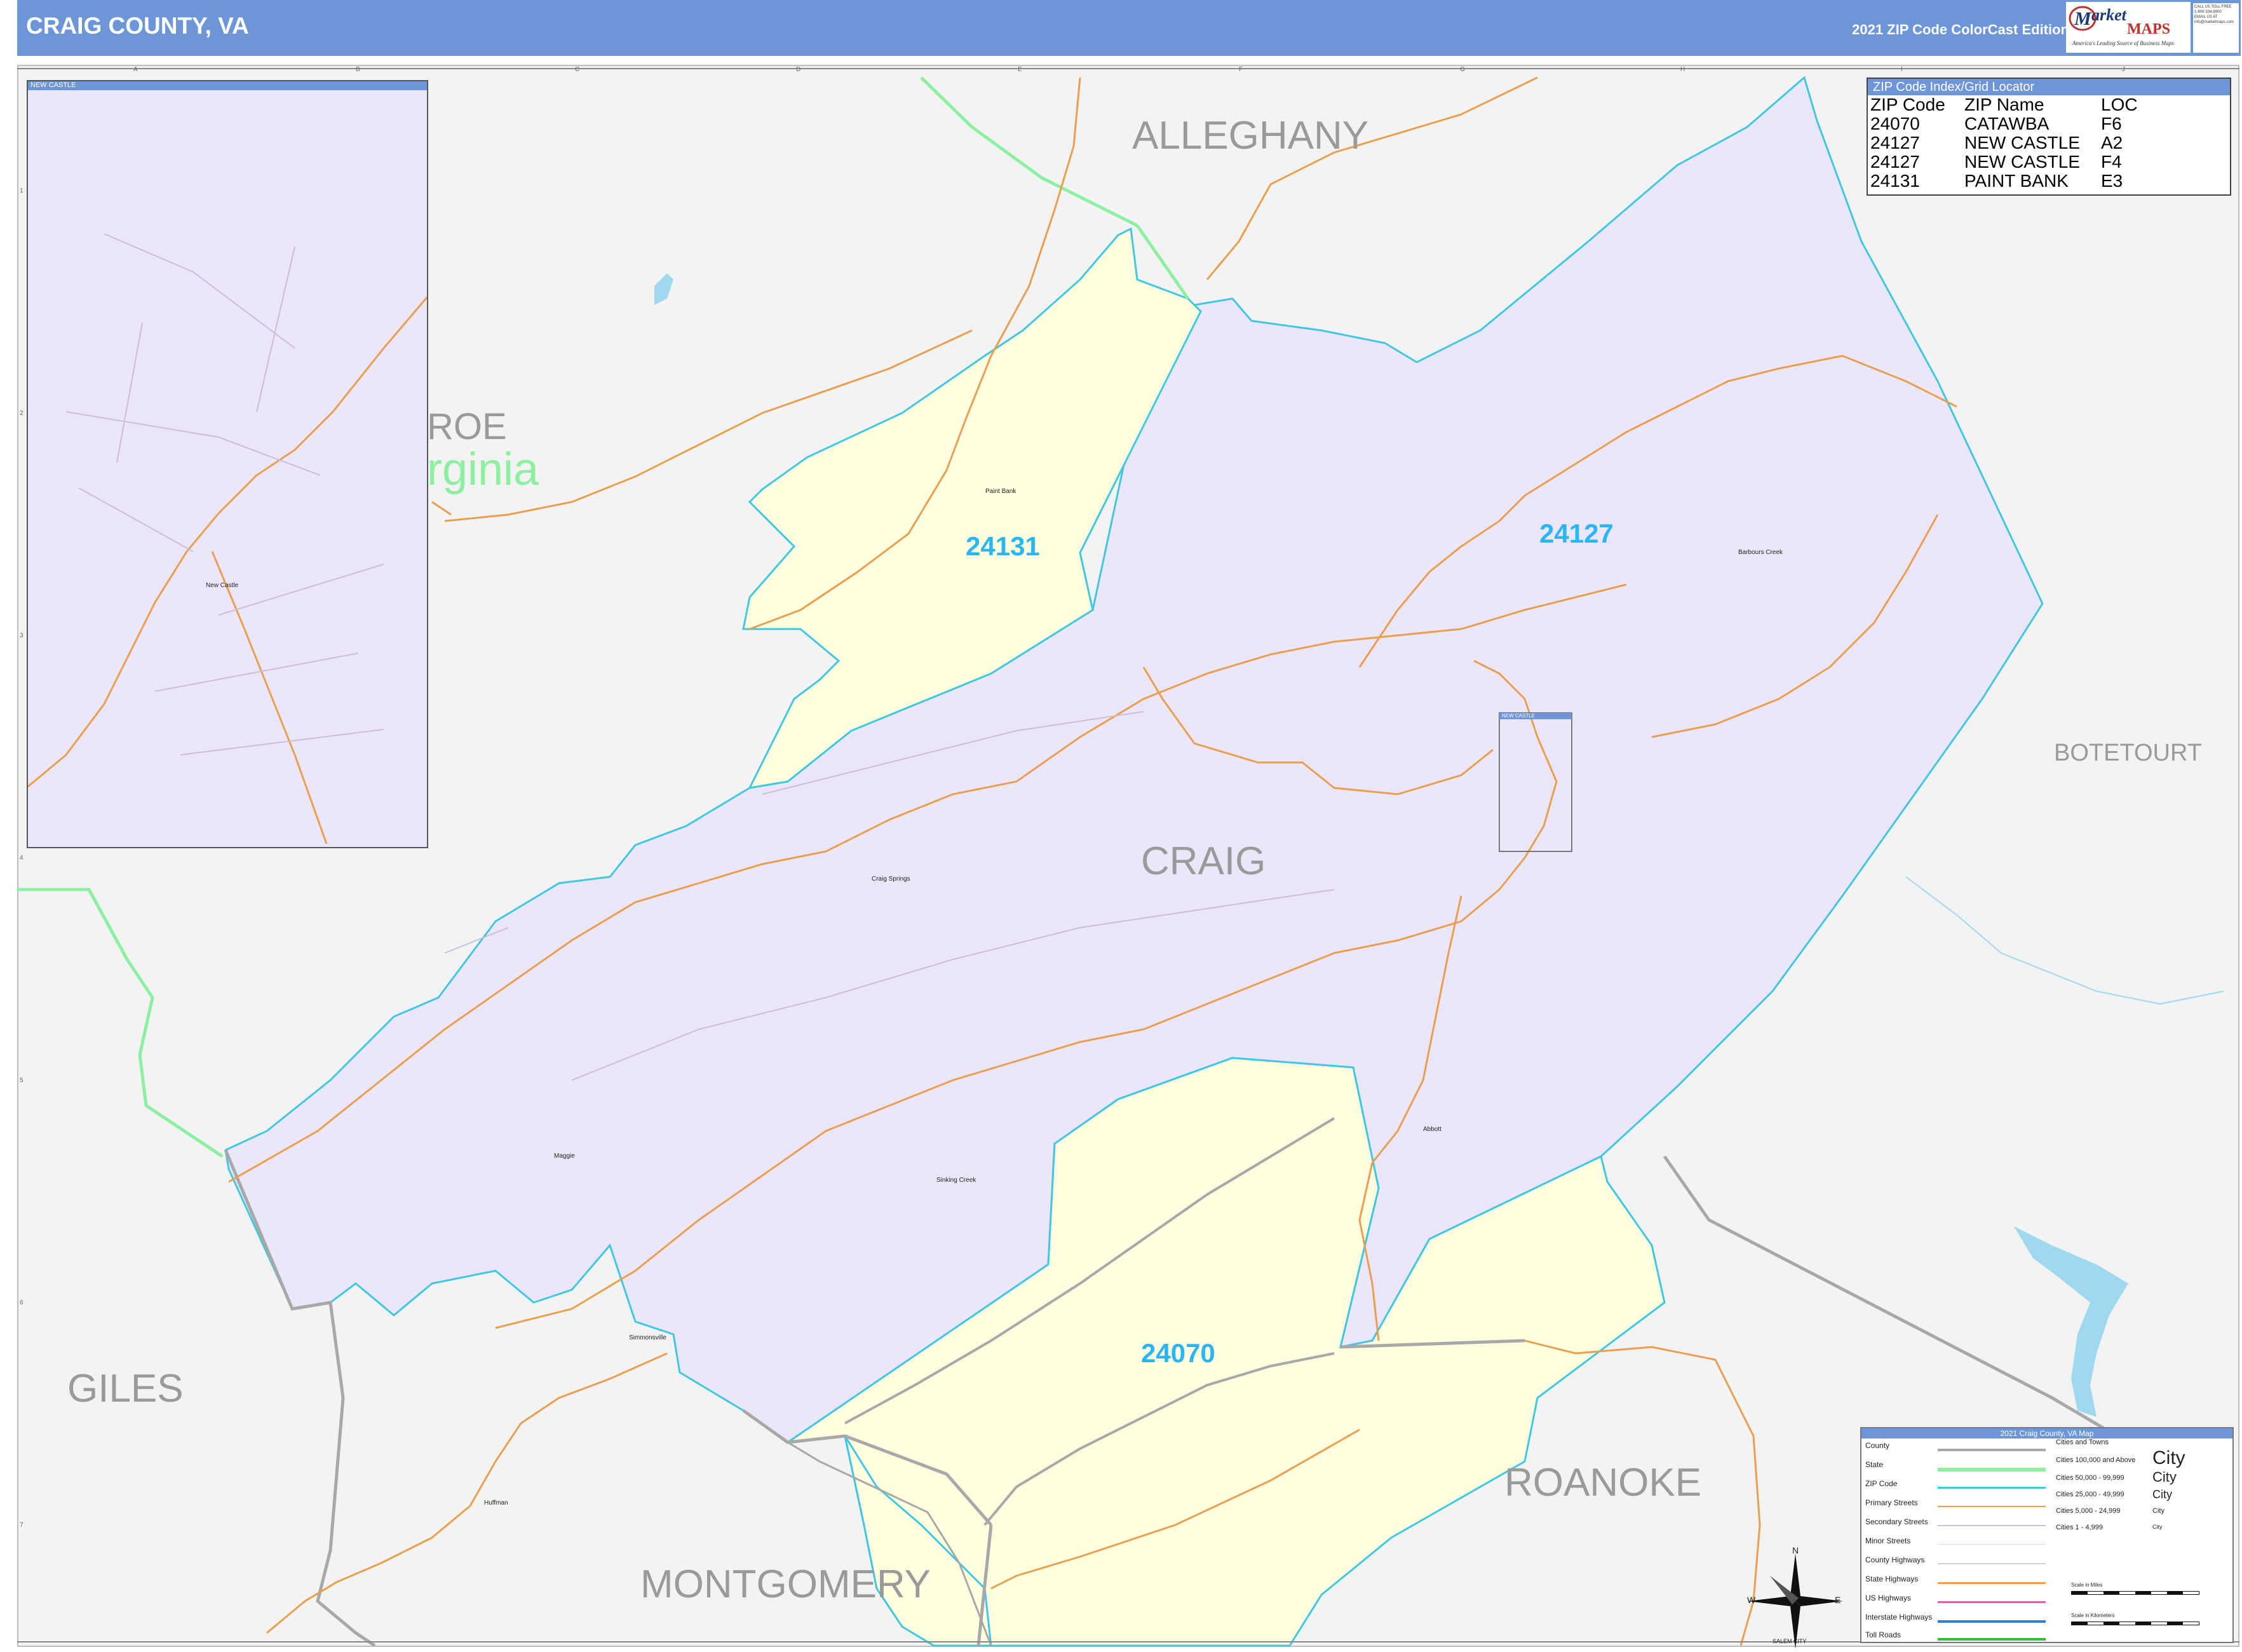  What do you see at coordinates (1241, 69) in the screenshot?
I see `grid-column-label: F` at bounding box center [1241, 69].